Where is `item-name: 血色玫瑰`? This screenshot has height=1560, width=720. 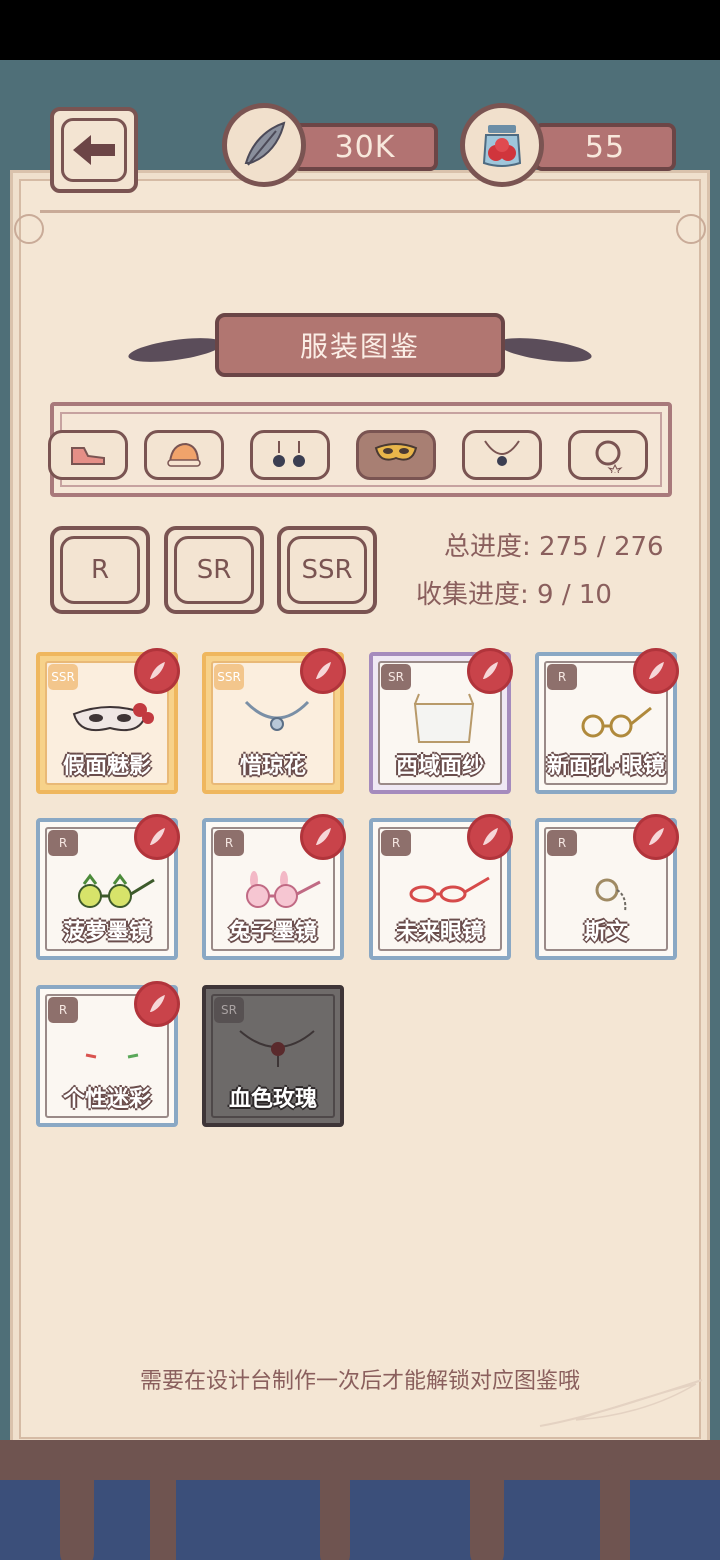 item-name: 血色玫瑰 is located at coordinates (272, 1099).